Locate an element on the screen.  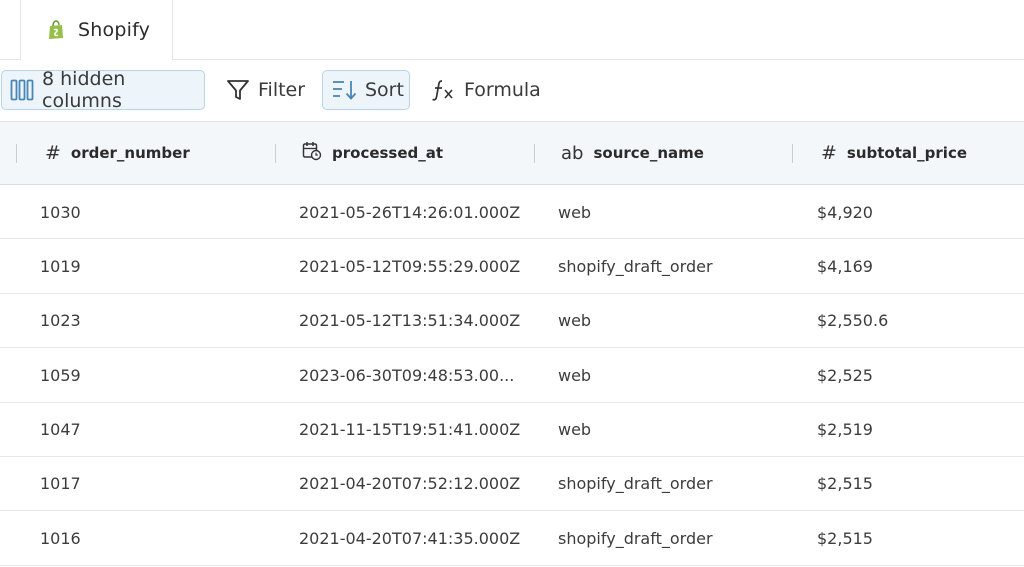
sort-button: Sort is located at coordinates (366, 90).